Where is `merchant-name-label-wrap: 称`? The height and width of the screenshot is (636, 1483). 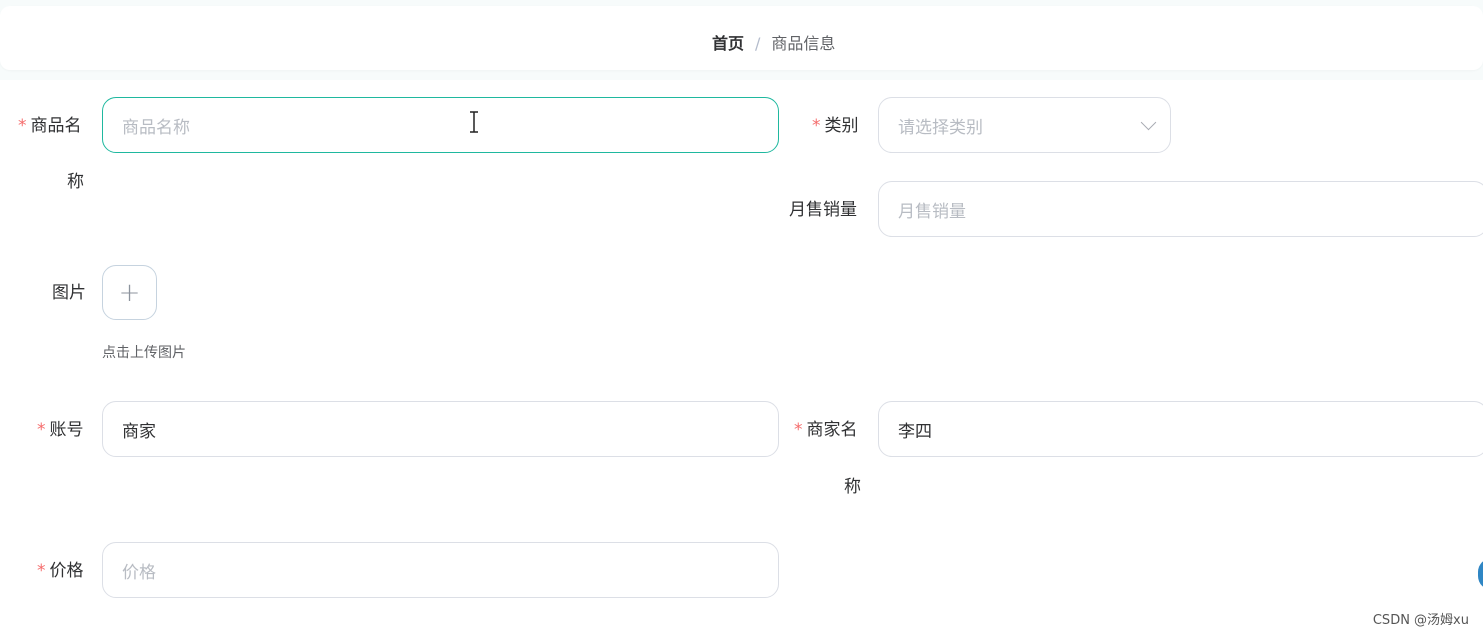 merchant-name-label-wrap: 称 is located at coordinates (852, 487).